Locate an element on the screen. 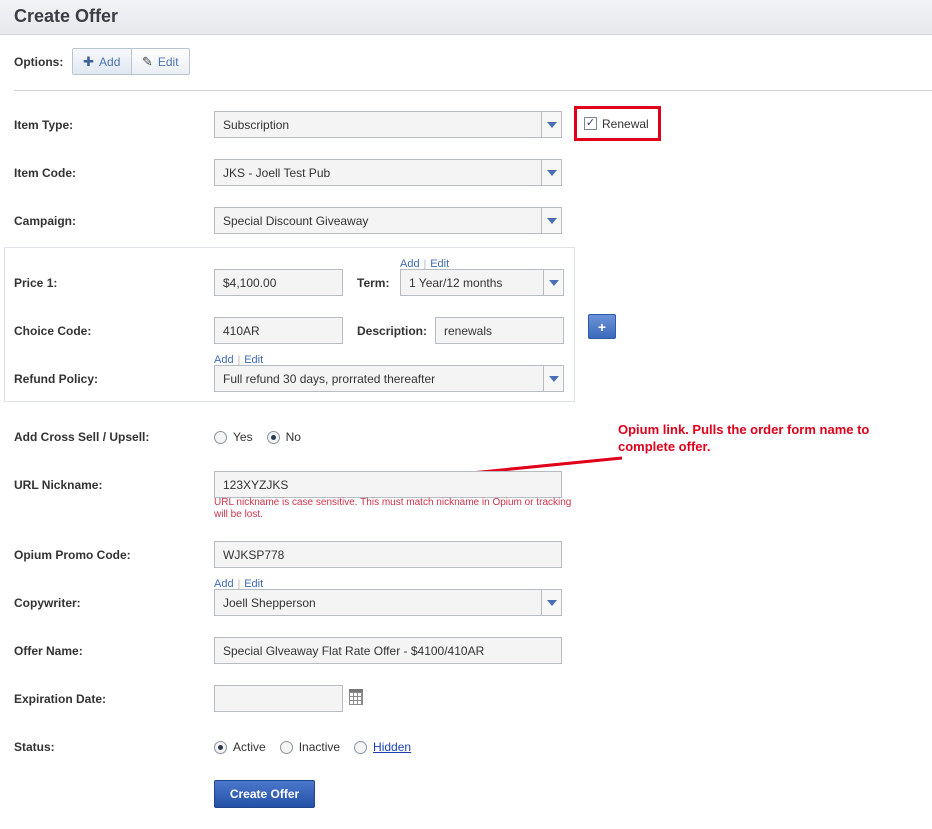  cross-sell-yes: Yes is located at coordinates (233, 437).